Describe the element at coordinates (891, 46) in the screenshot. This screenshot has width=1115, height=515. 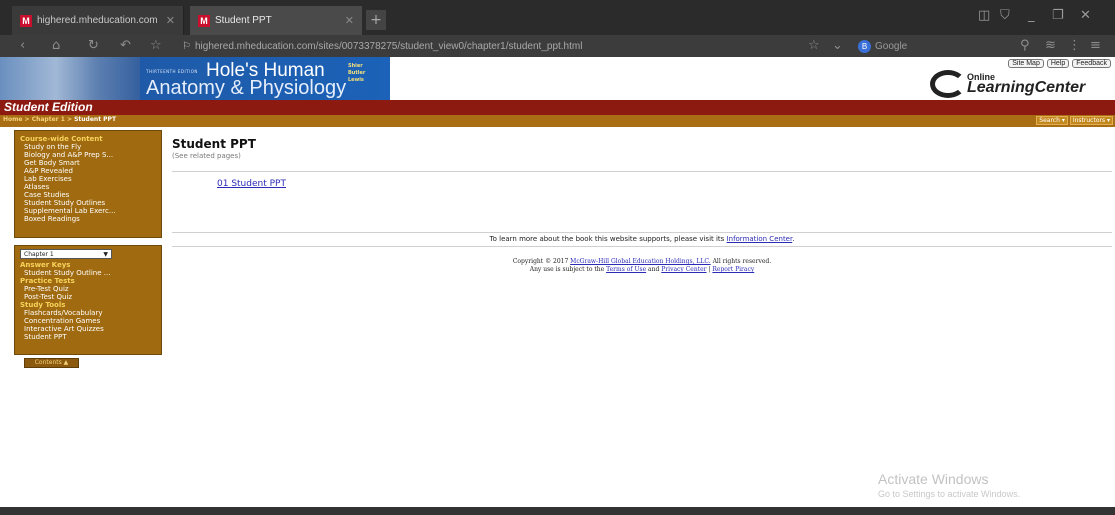
I see `search-engine-label: Google` at that location.